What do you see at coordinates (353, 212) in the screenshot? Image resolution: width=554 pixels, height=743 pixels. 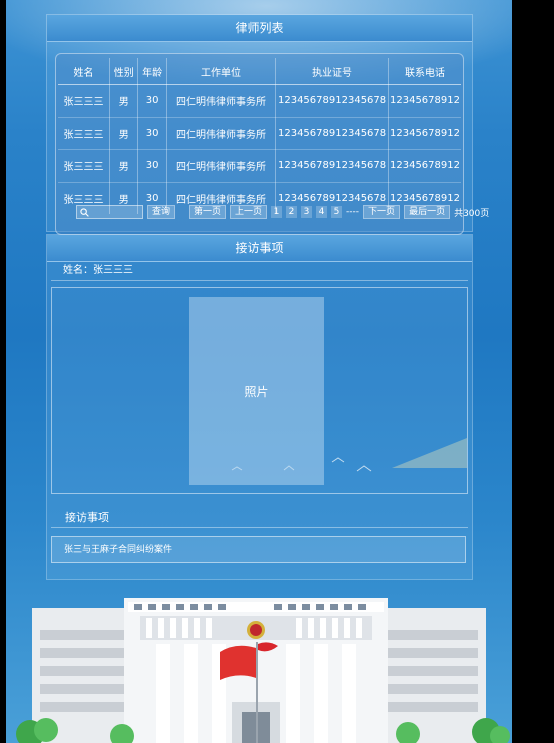 I see `pager-ellipsis: ----` at bounding box center [353, 212].